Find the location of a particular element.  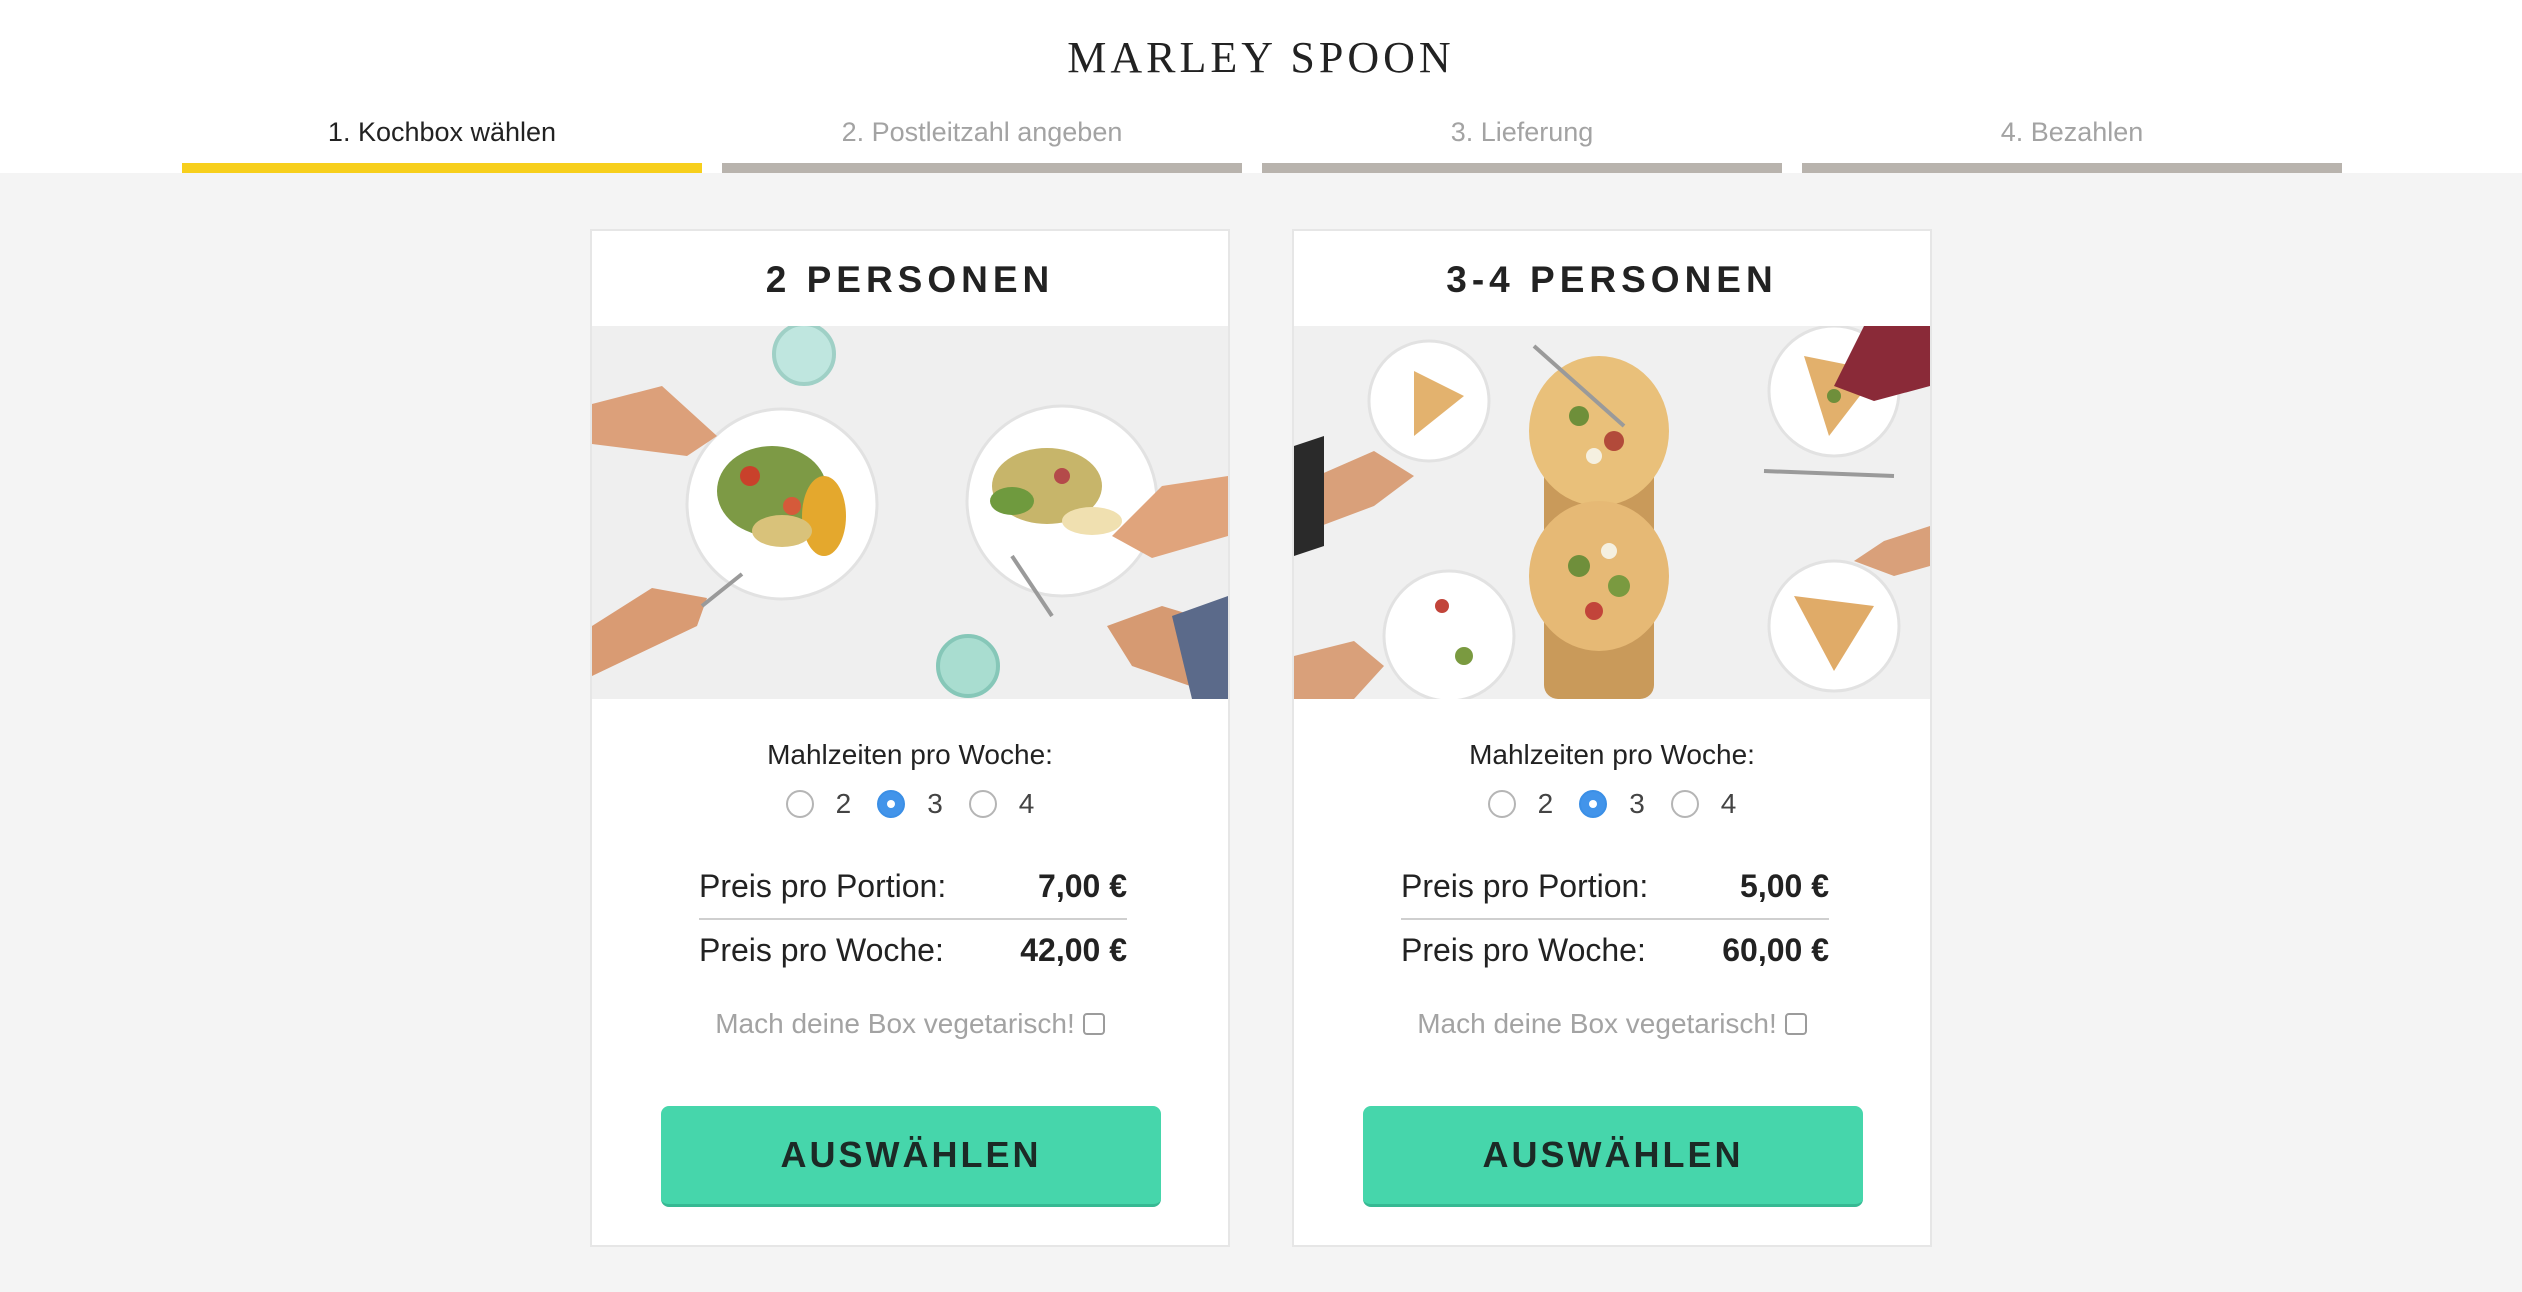

step-label: 2. Postleitzahl angeben is located at coordinates (982, 132).